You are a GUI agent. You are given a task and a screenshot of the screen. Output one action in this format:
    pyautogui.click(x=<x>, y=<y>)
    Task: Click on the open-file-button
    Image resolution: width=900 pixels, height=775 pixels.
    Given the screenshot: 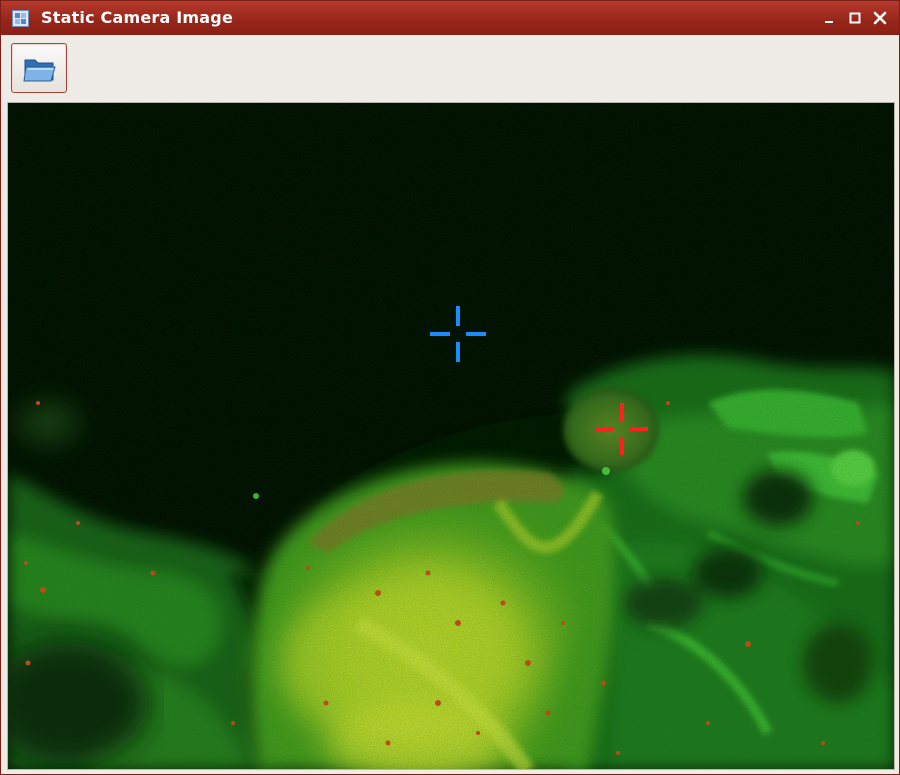 What is the action you would take?
    pyautogui.click(x=39, y=68)
    